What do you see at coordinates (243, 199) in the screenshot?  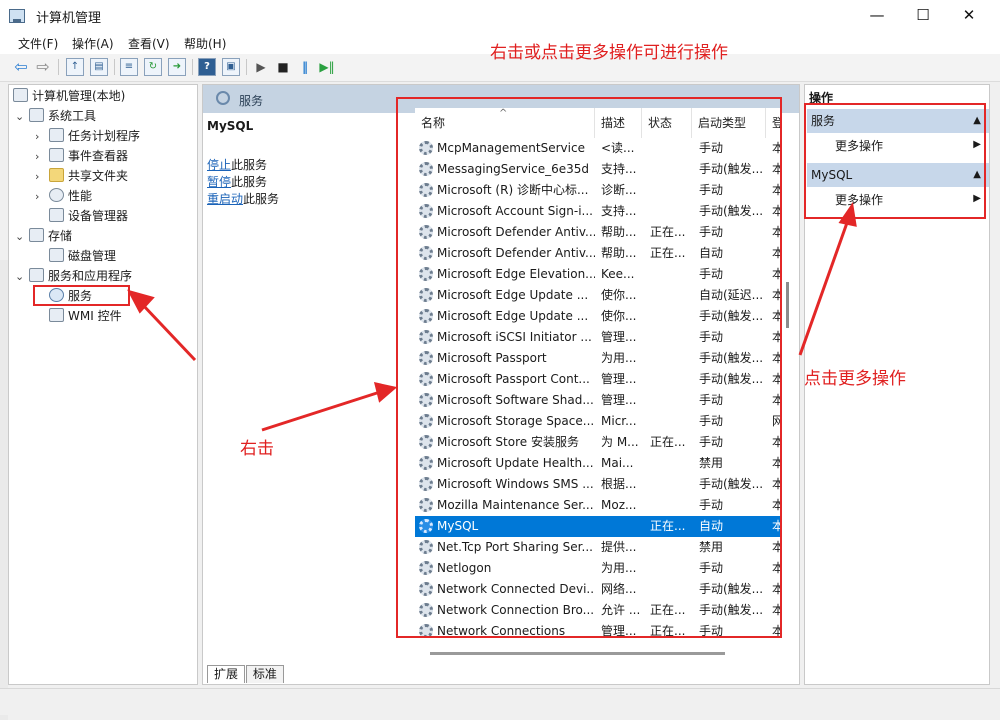 I see `restart-service-line: 重启动此服务` at bounding box center [243, 199].